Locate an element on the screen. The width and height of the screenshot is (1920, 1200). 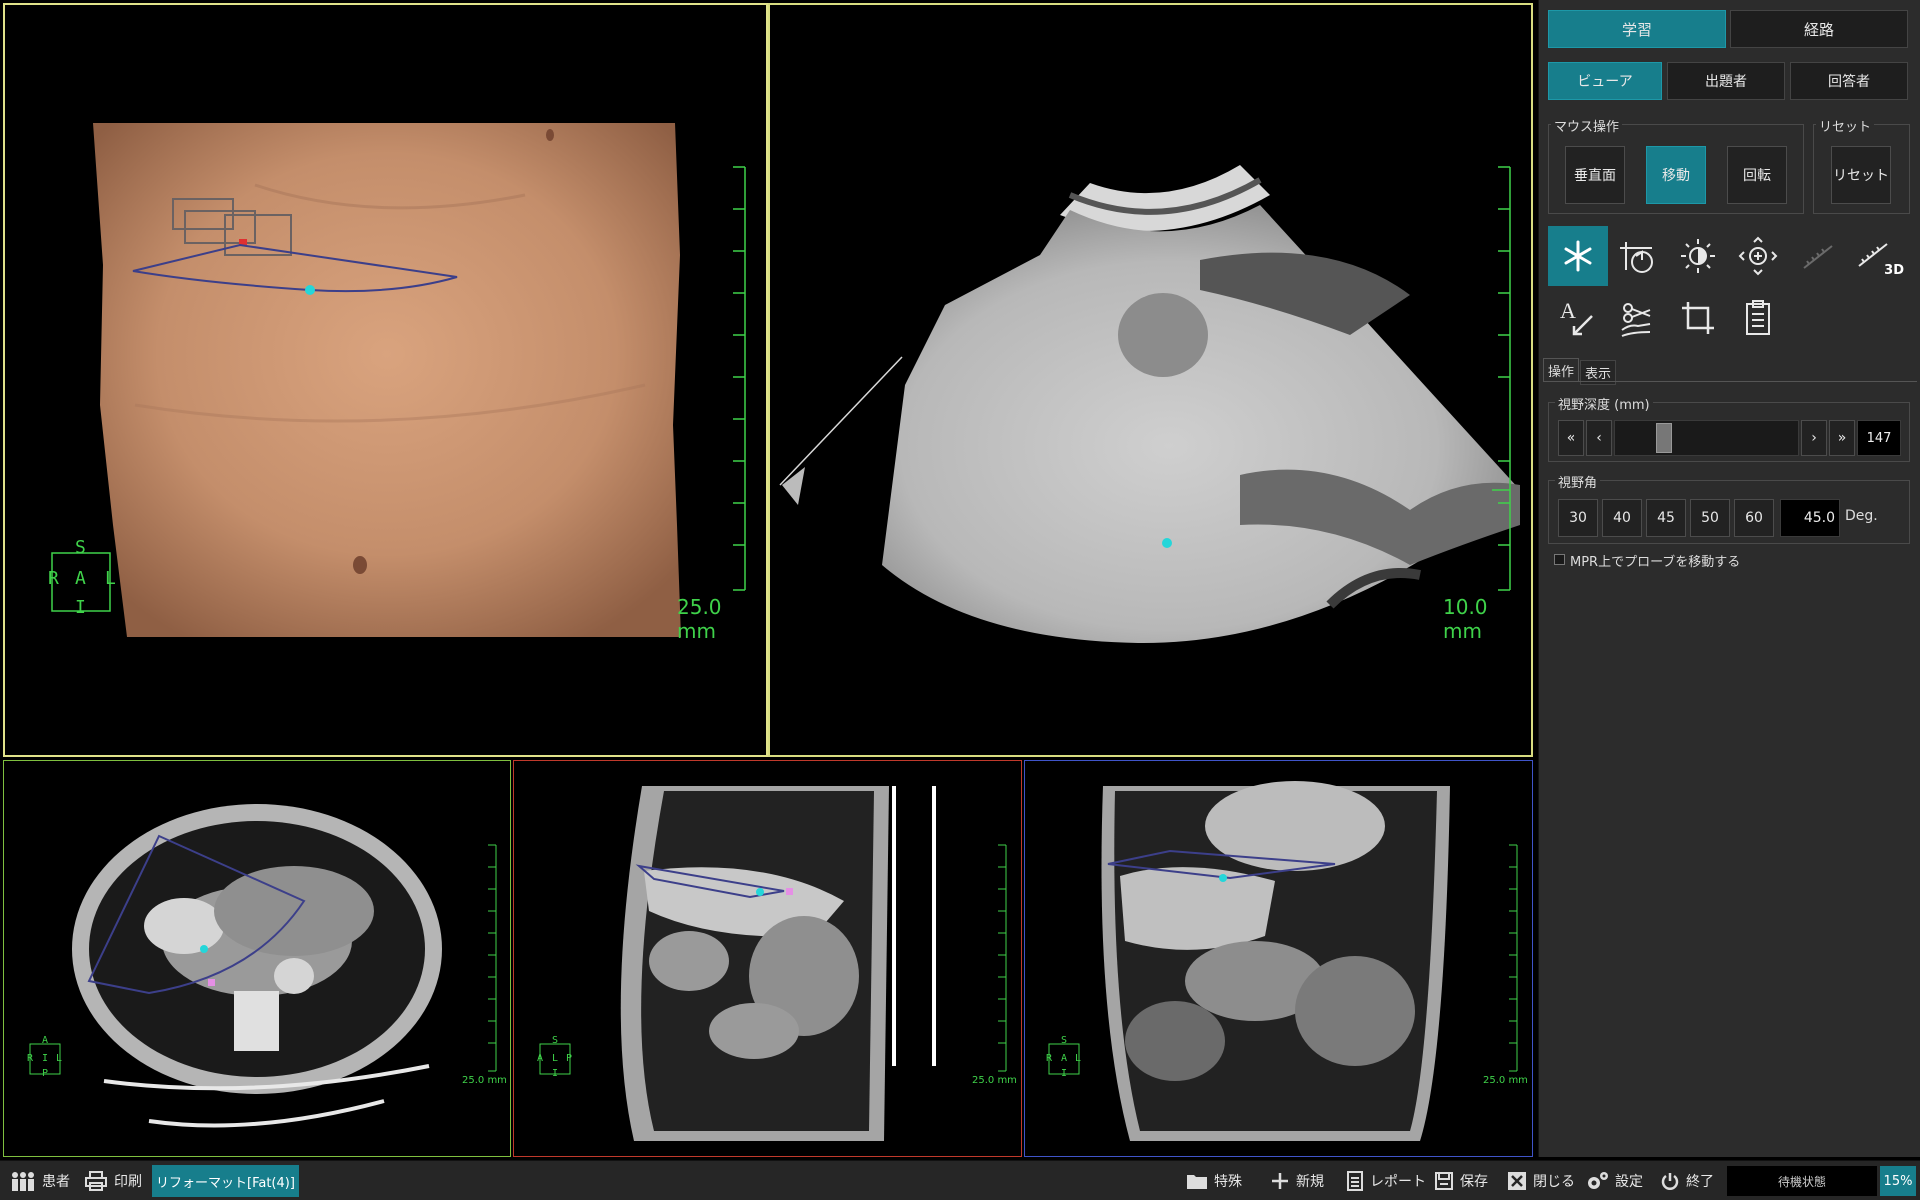
print-label: 印刷 is located at coordinates (128, 1182).